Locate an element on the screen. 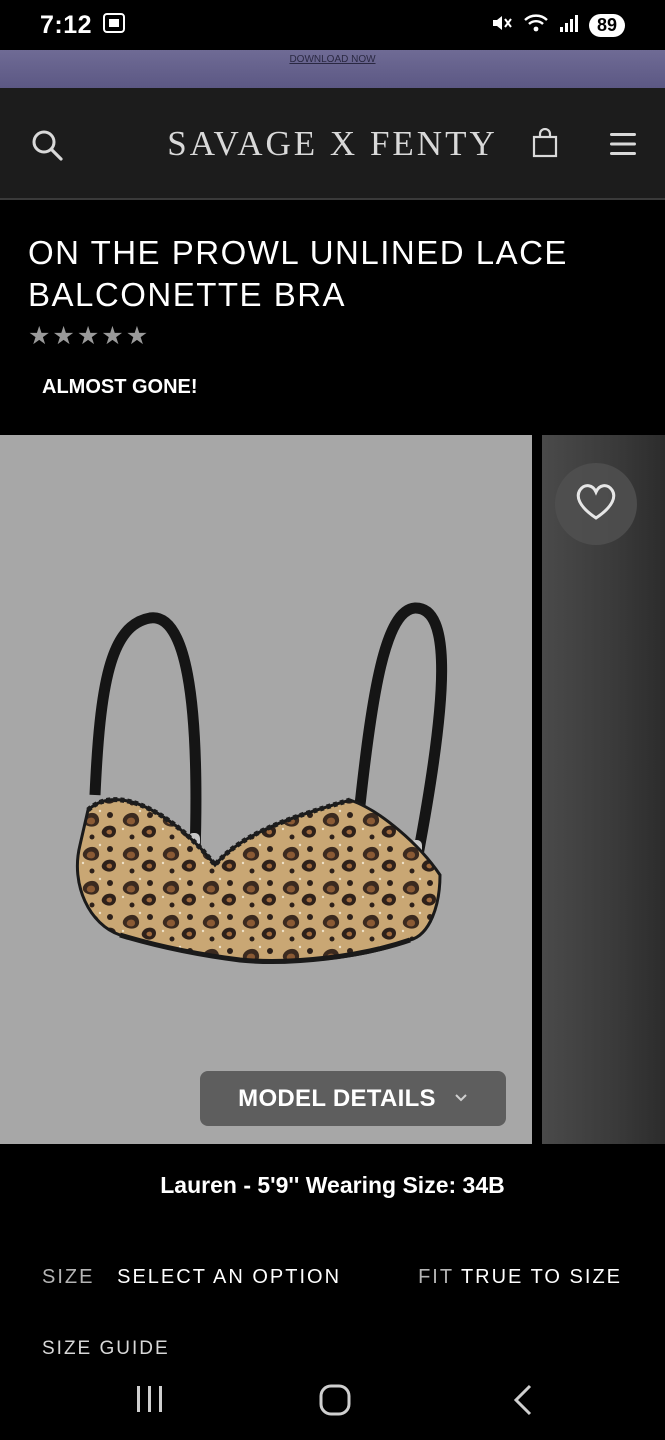 This screenshot has height=1440, width=665. size-select: SIZE SELECT AN OPTION is located at coordinates (191, 1277).